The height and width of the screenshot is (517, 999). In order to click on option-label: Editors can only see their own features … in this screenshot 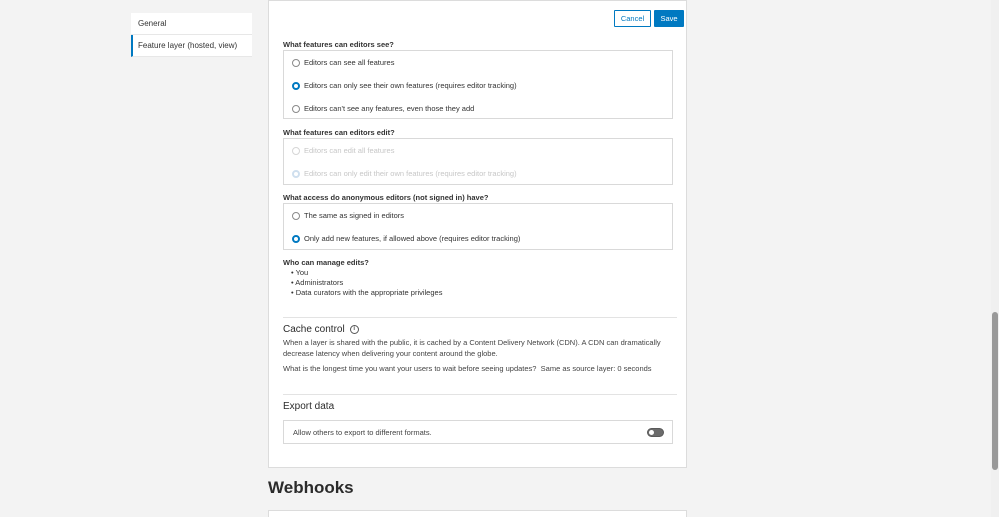, I will do `click(410, 85)`.